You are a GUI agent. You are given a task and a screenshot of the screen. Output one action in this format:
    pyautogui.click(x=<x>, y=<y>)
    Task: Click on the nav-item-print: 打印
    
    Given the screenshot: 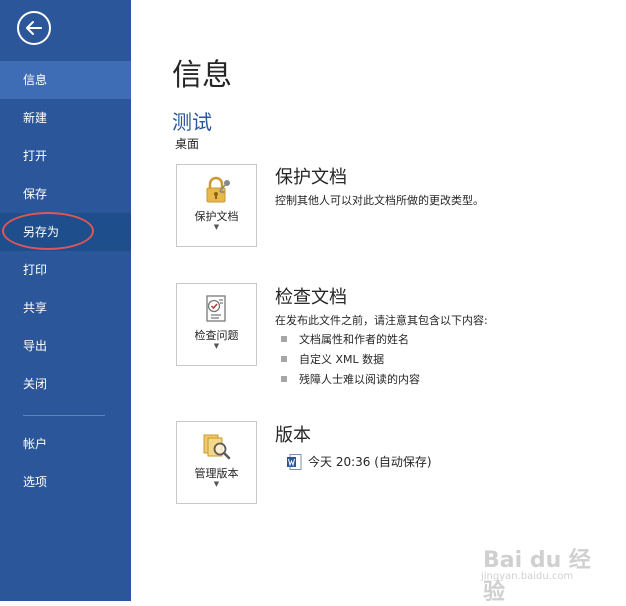 What is the action you would take?
    pyautogui.click(x=65, y=270)
    